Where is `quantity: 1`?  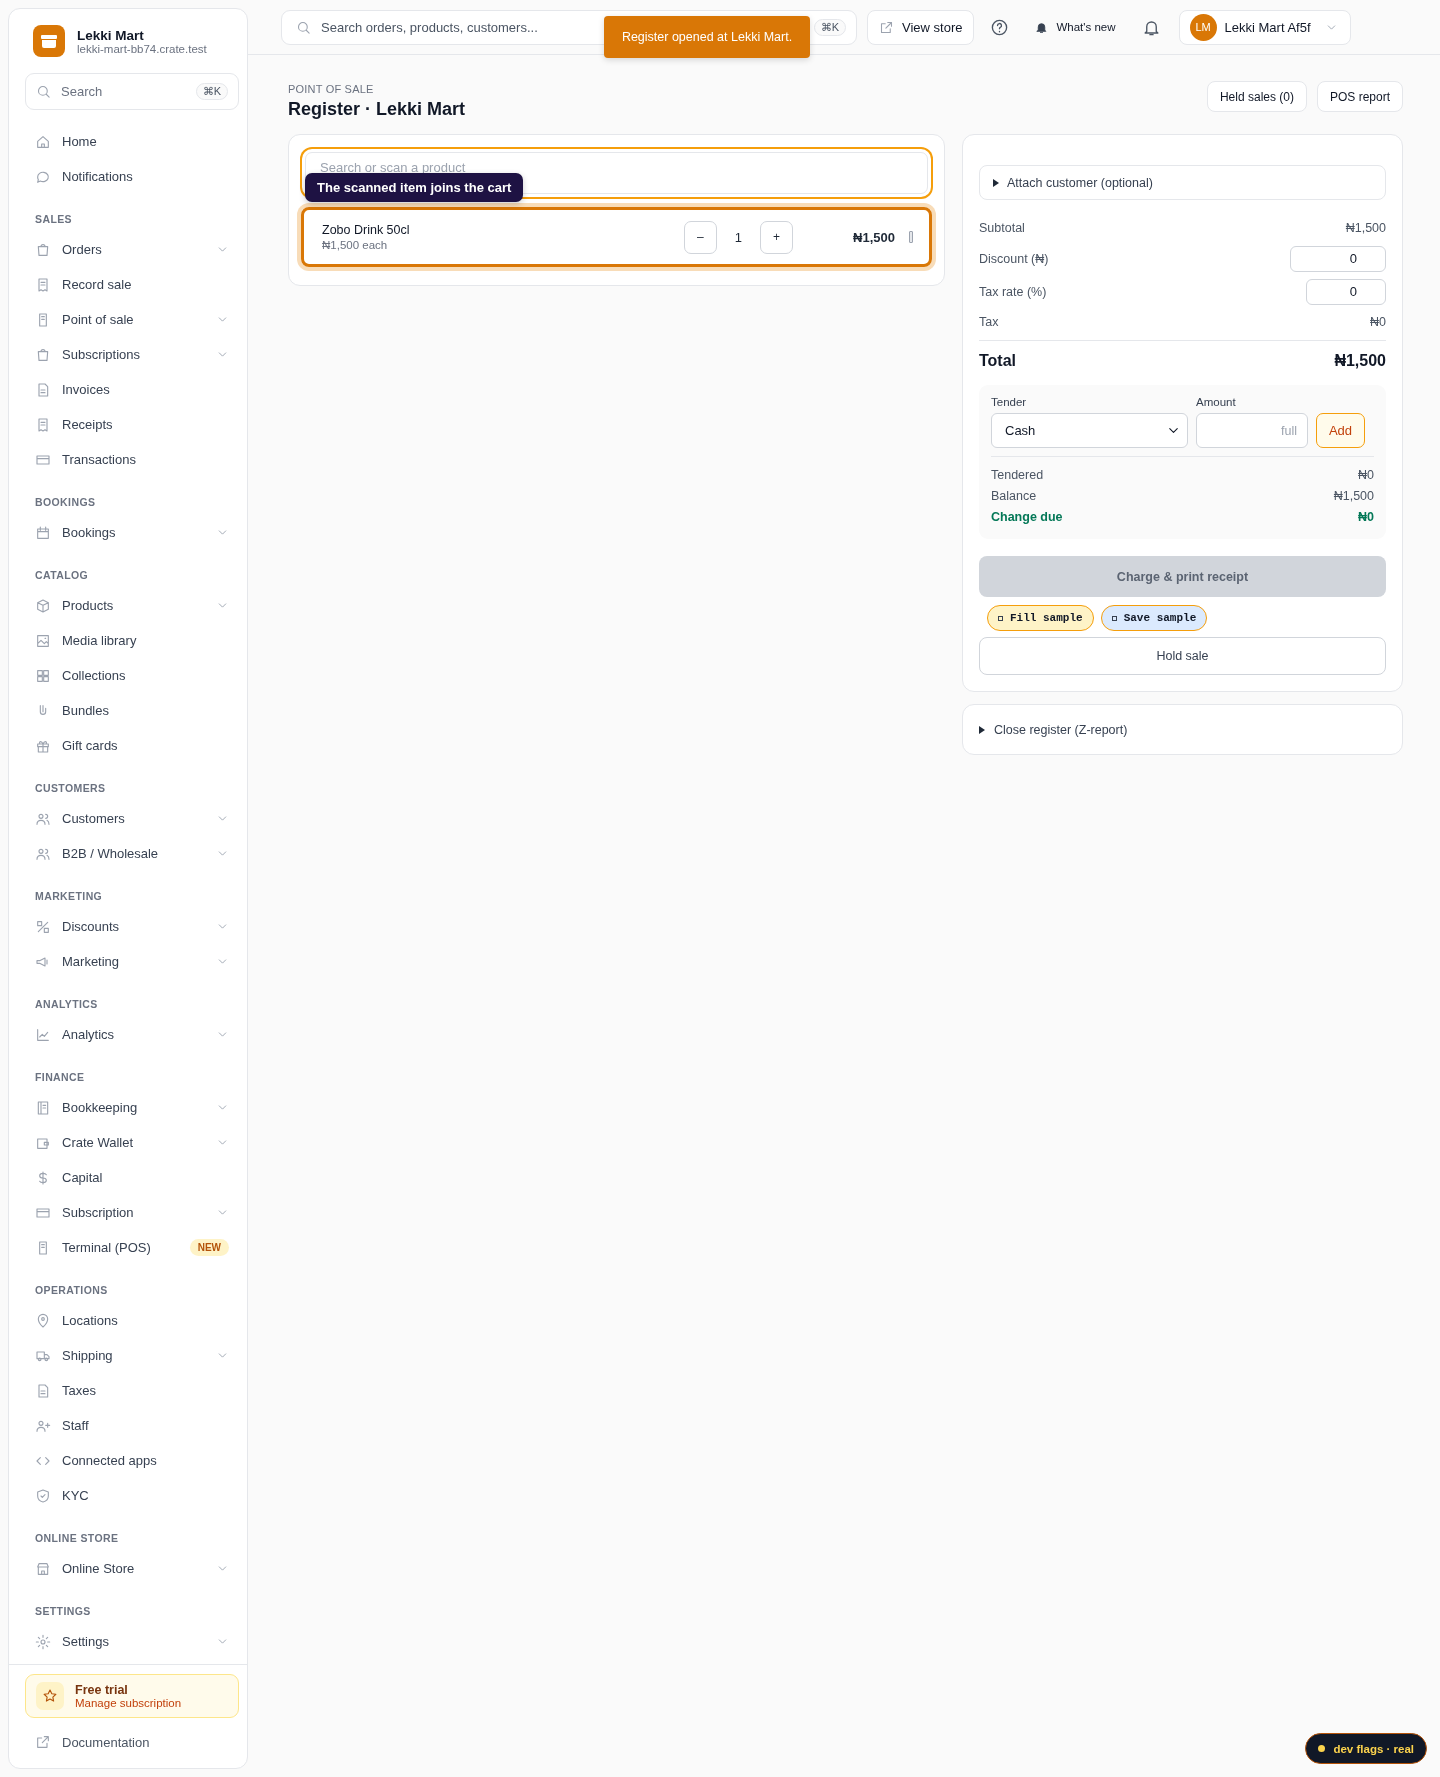 quantity: 1 is located at coordinates (738, 237).